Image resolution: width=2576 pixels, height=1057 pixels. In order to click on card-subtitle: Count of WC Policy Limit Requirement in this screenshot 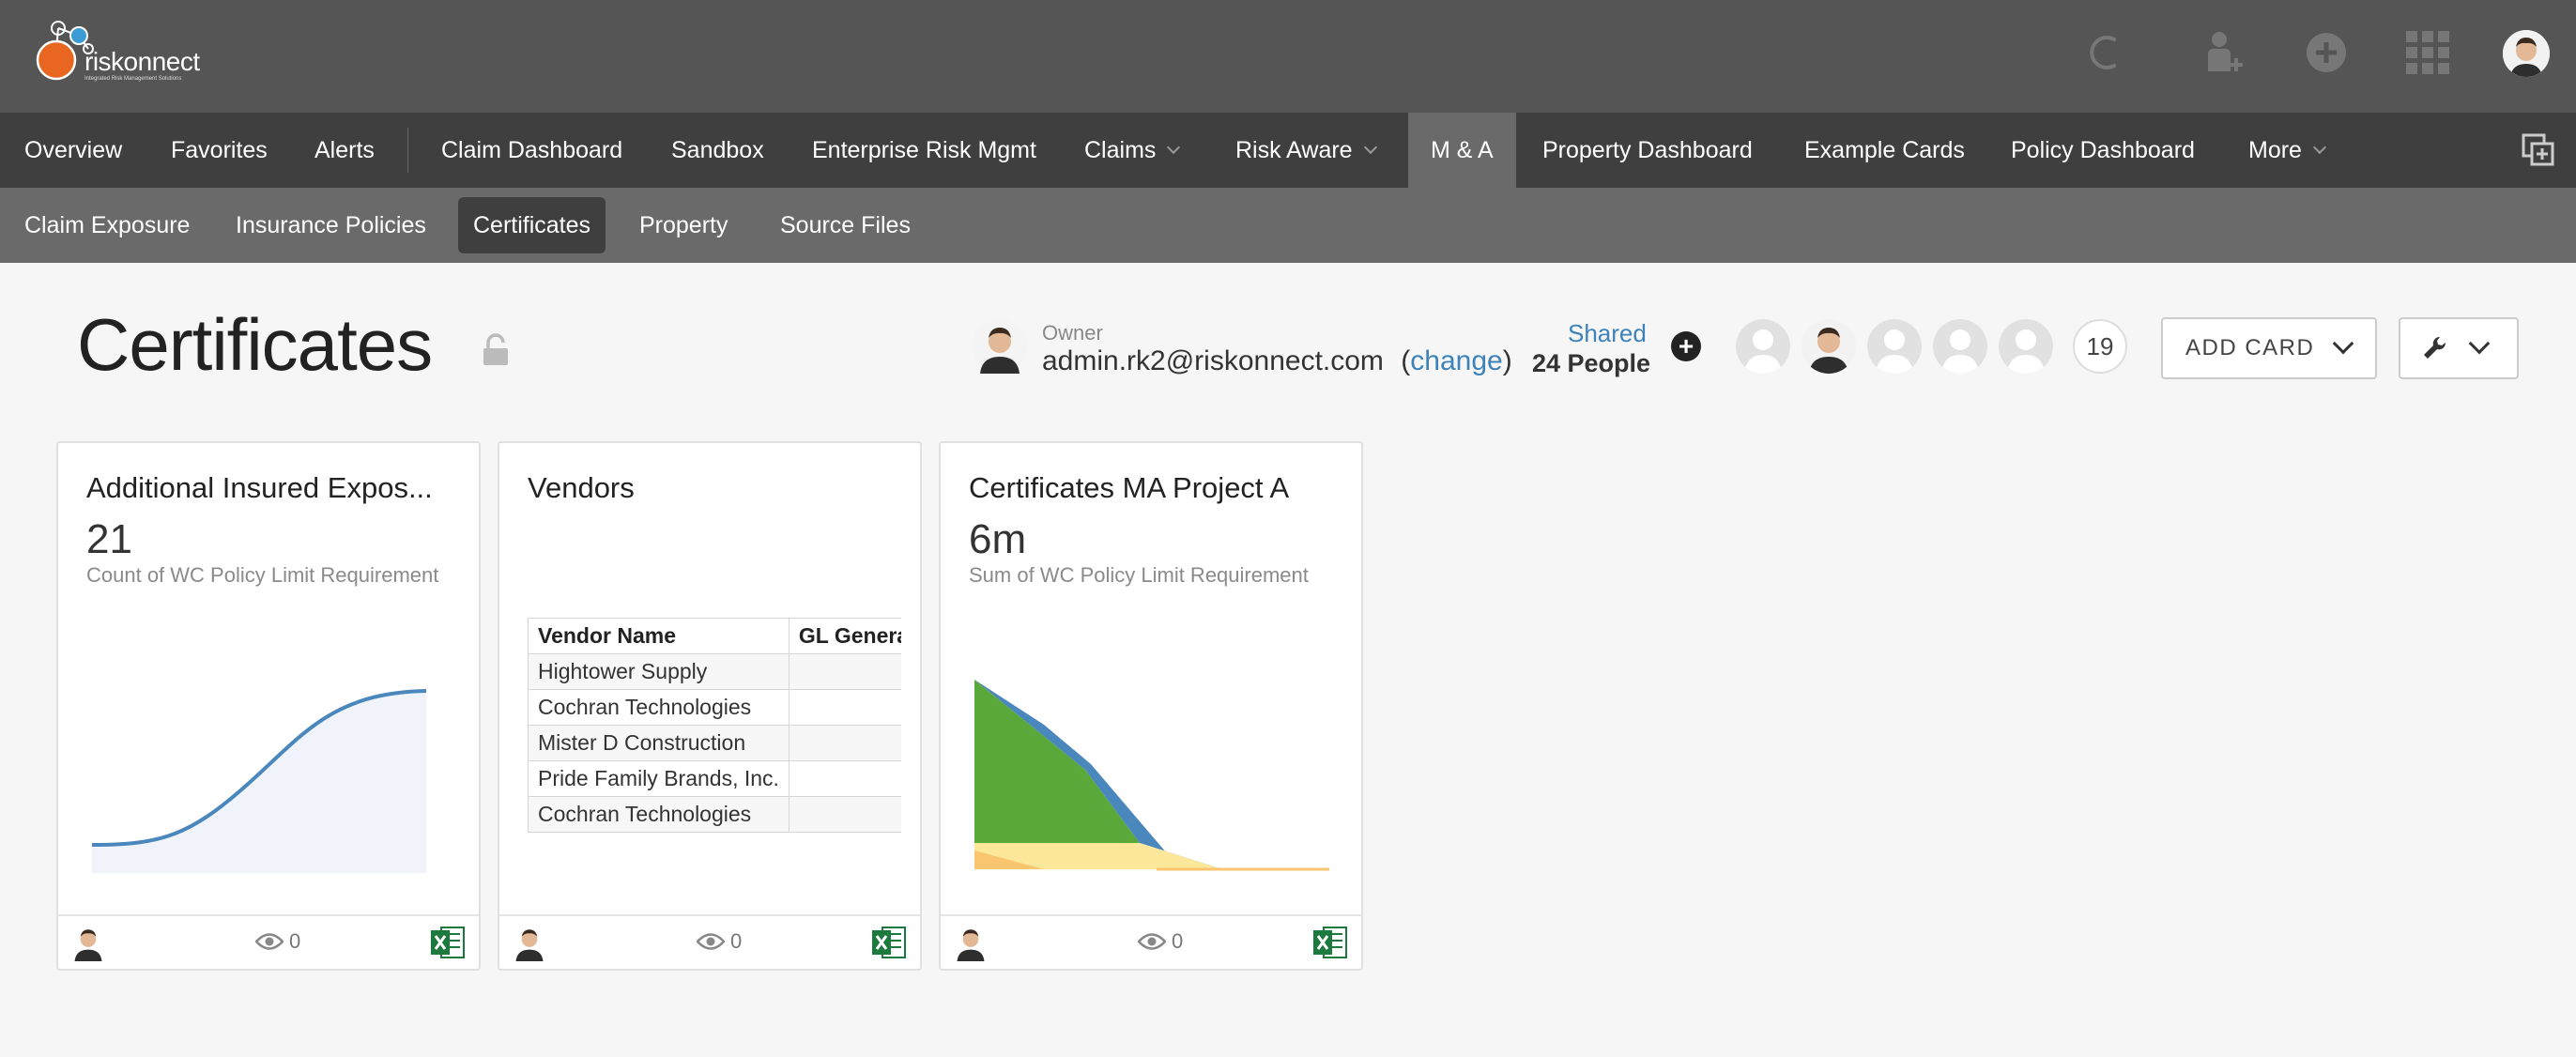, I will do `click(262, 575)`.